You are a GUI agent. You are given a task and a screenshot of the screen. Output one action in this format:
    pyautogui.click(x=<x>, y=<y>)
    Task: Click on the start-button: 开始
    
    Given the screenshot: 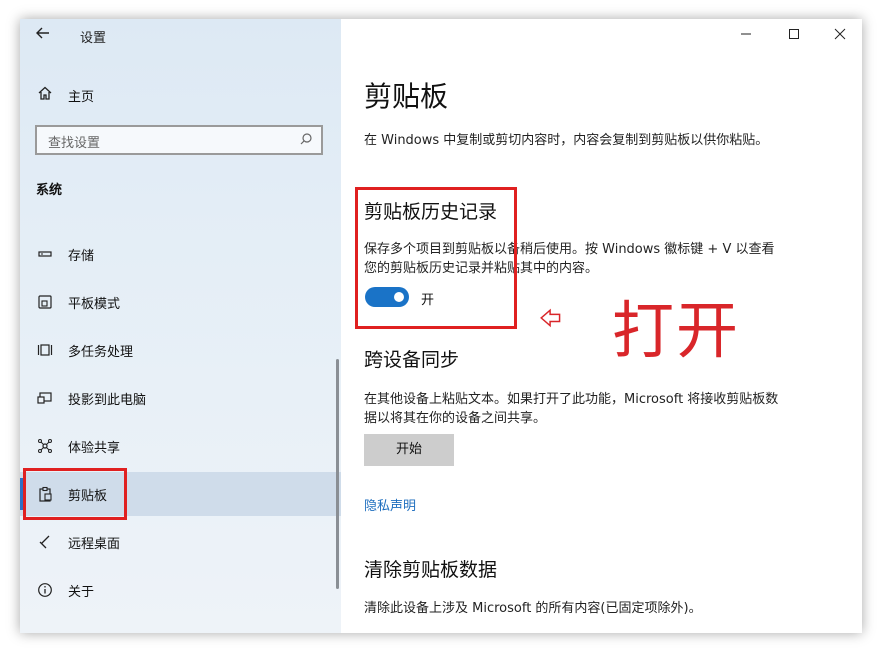 What is the action you would take?
    pyautogui.click(x=409, y=450)
    